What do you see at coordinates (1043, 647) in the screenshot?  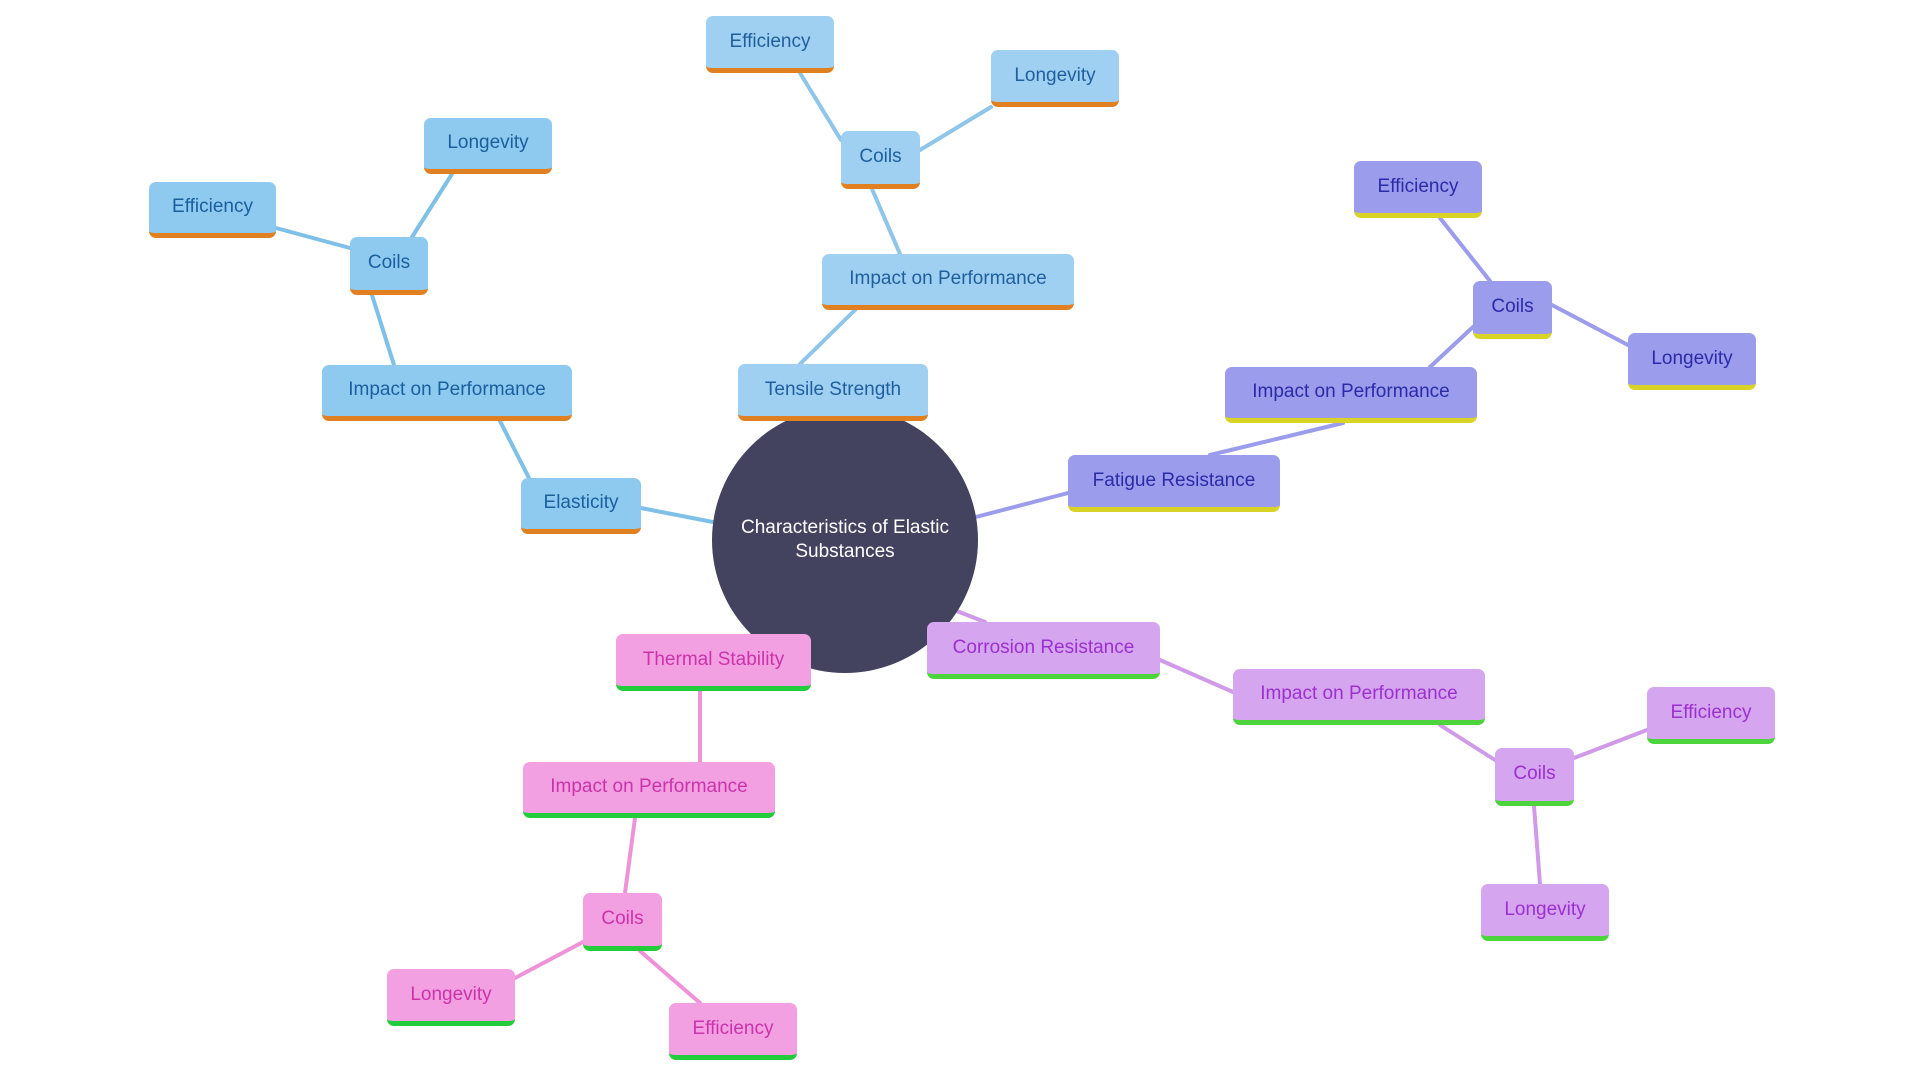 I see `node-label: Corrosion Resistance` at bounding box center [1043, 647].